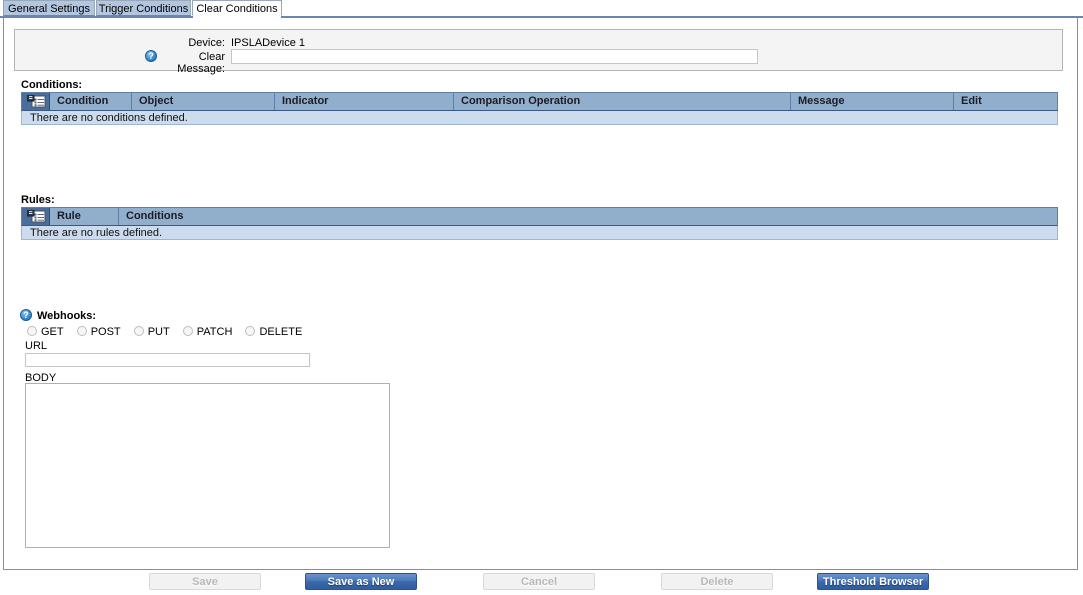  What do you see at coordinates (158, 332) in the screenshot?
I see `webhook-method-put-label: PUT` at bounding box center [158, 332].